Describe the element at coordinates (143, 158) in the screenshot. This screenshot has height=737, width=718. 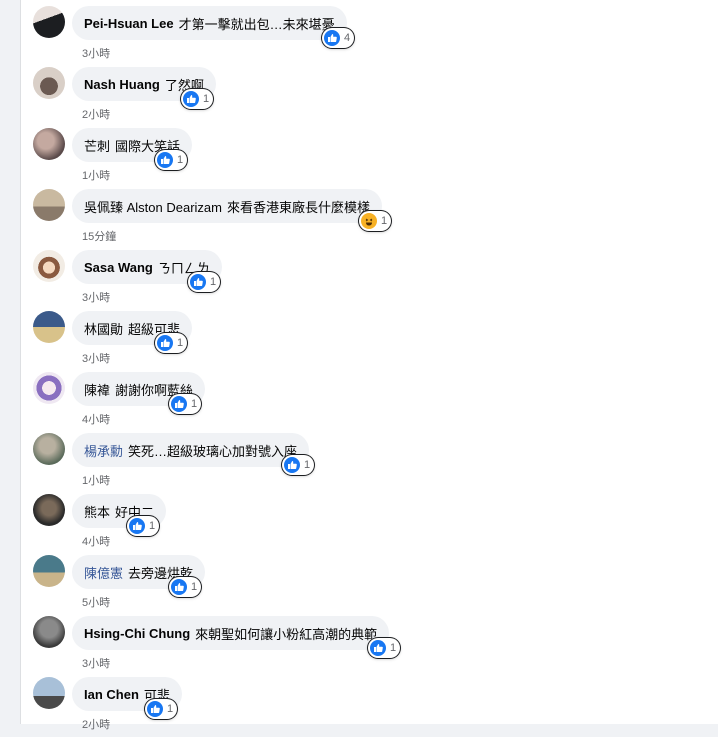
I see `comment-item: 芒刺 國際大笑話 1小時 1` at that location.